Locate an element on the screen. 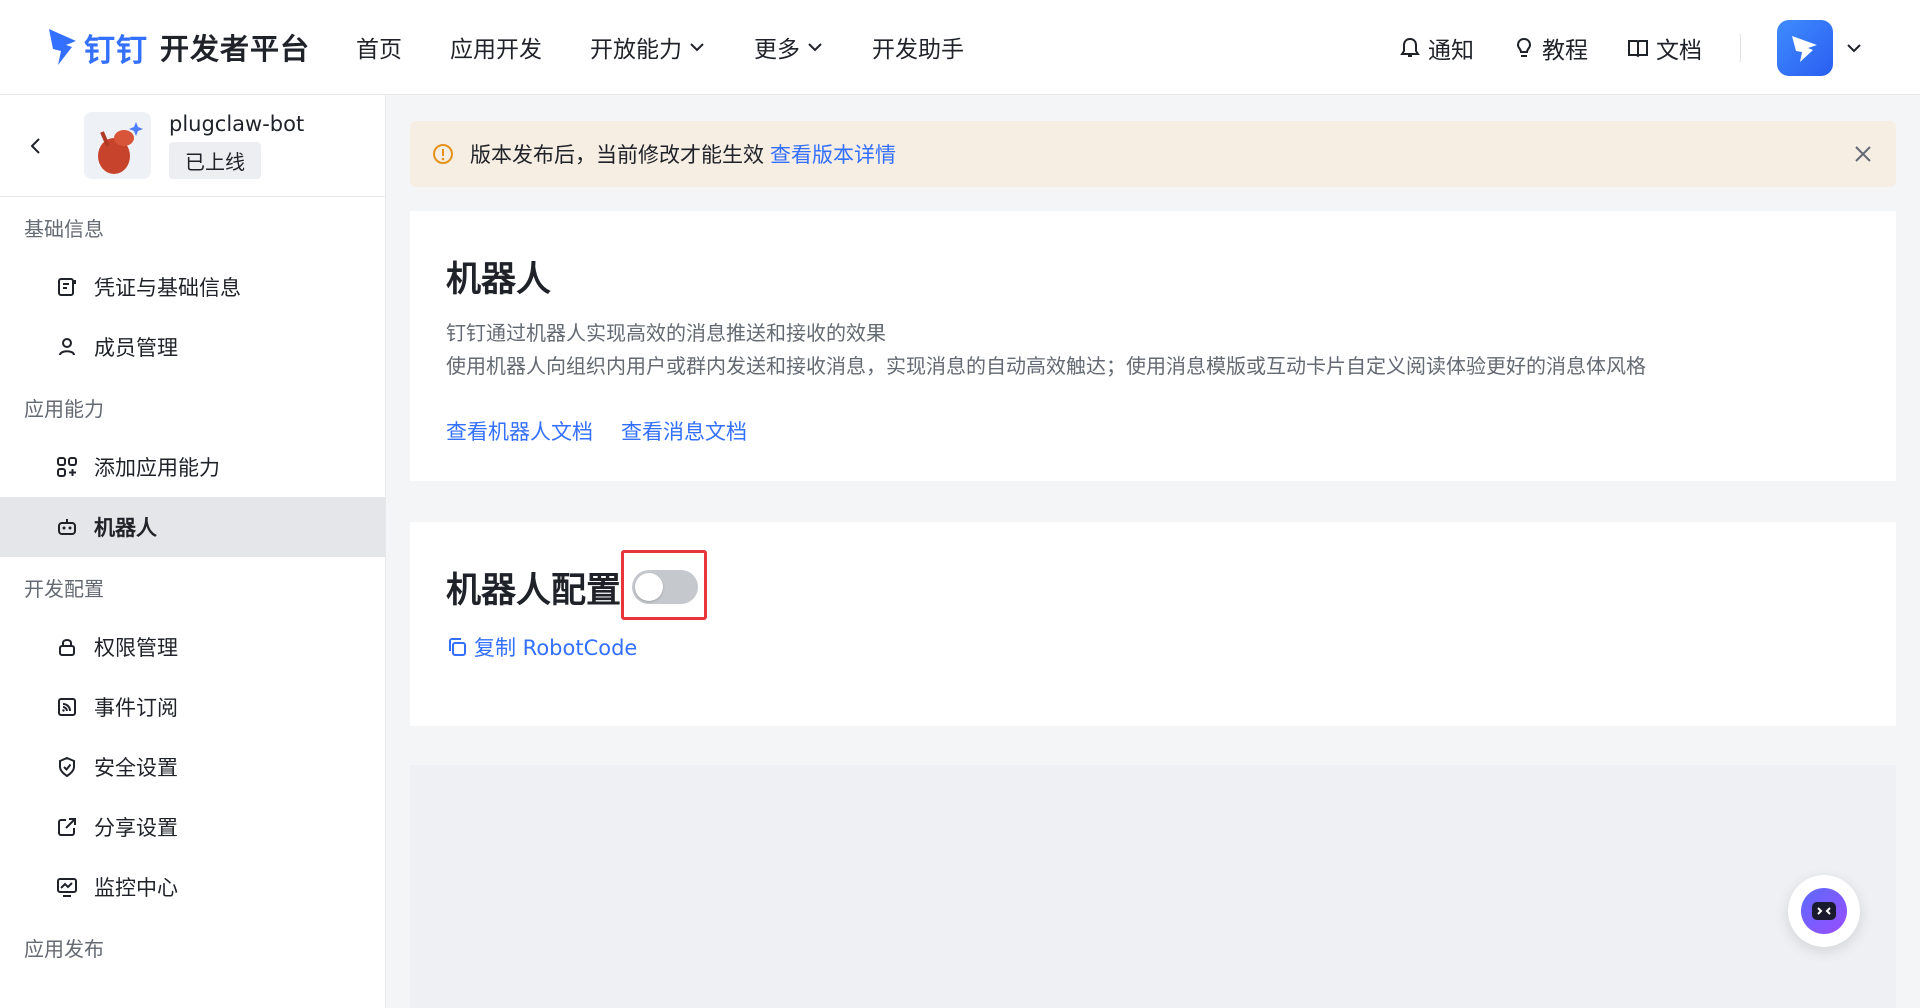 The image size is (1920, 1008). sidebar-item-label: 分享设置 is located at coordinates (136, 828).